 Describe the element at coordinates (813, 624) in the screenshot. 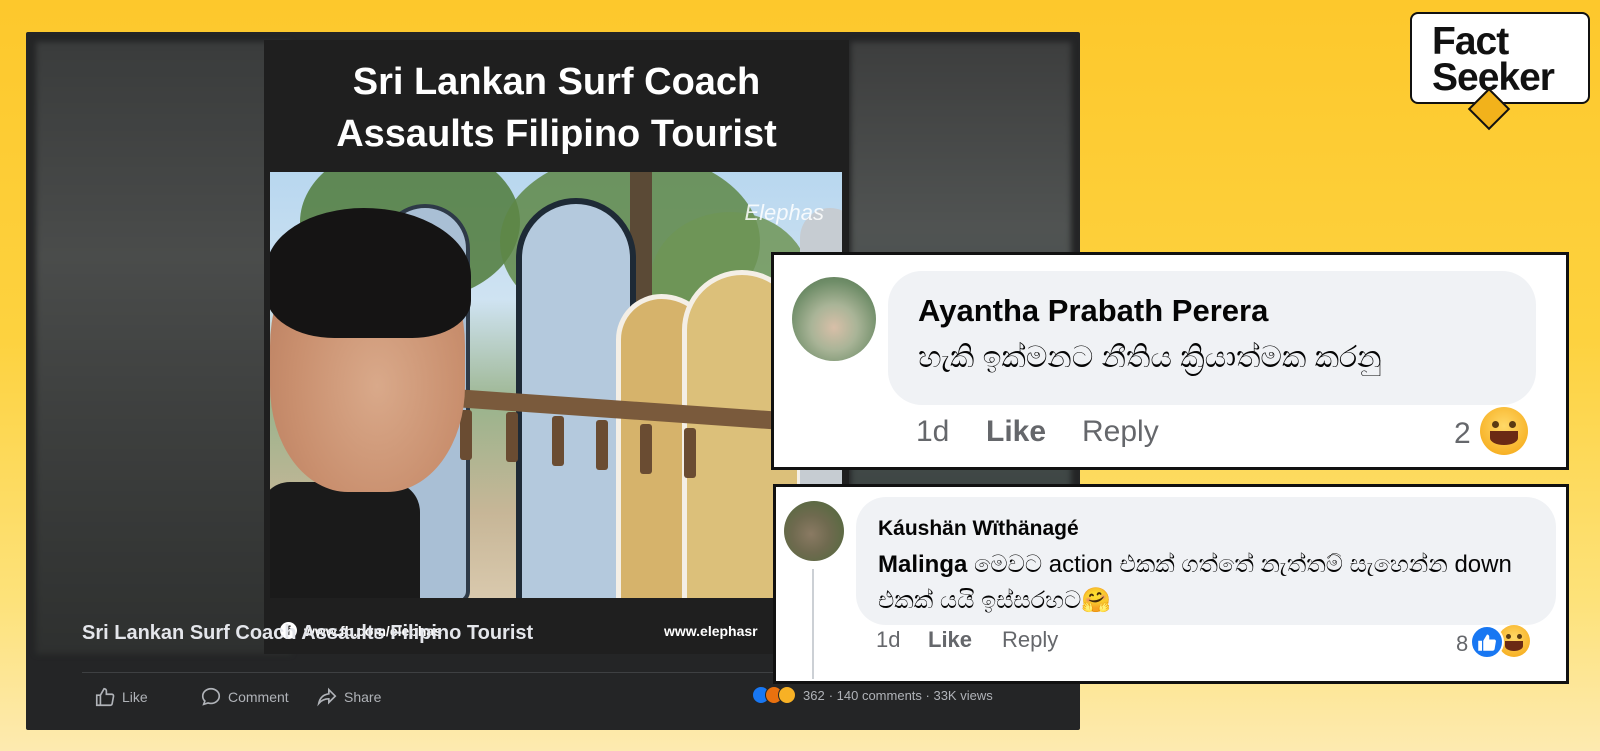

I see `reply-thread-line` at that location.